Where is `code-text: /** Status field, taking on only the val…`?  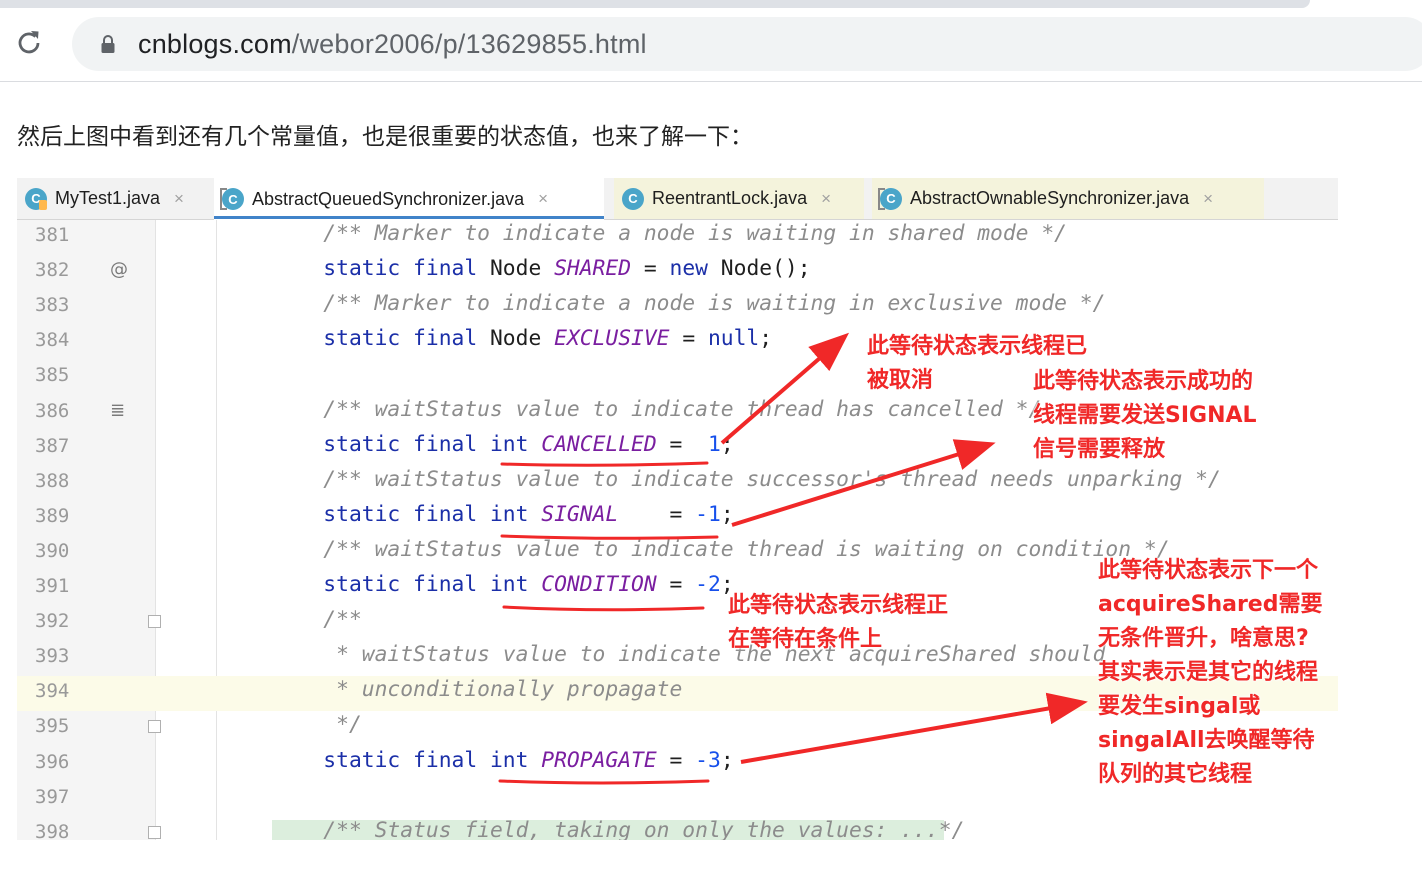
code-text: /** Status field, taking on only the val… is located at coordinates (618, 829).